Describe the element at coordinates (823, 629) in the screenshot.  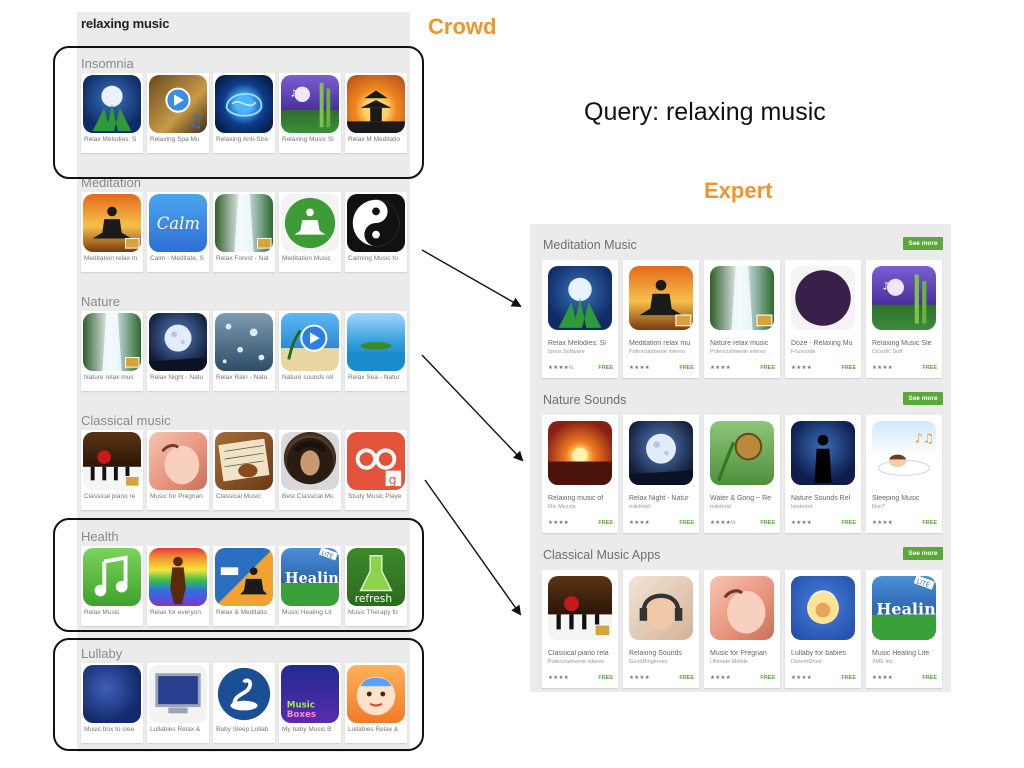
I see `app-card: Lullaby for babies DesemDroid ★★★★ FREE` at that location.